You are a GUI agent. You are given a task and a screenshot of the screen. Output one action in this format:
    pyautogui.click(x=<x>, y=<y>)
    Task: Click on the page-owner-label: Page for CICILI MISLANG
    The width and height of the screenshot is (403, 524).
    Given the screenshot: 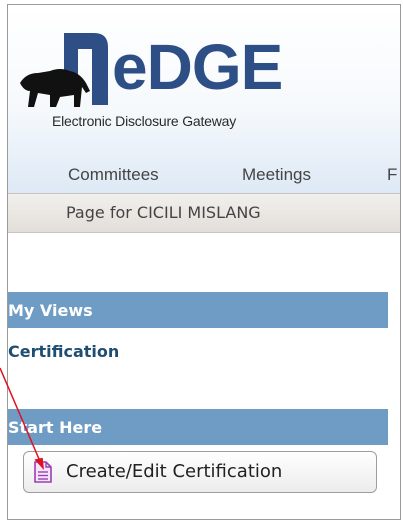 What is the action you would take?
    pyautogui.click(x=163, y=212)
    